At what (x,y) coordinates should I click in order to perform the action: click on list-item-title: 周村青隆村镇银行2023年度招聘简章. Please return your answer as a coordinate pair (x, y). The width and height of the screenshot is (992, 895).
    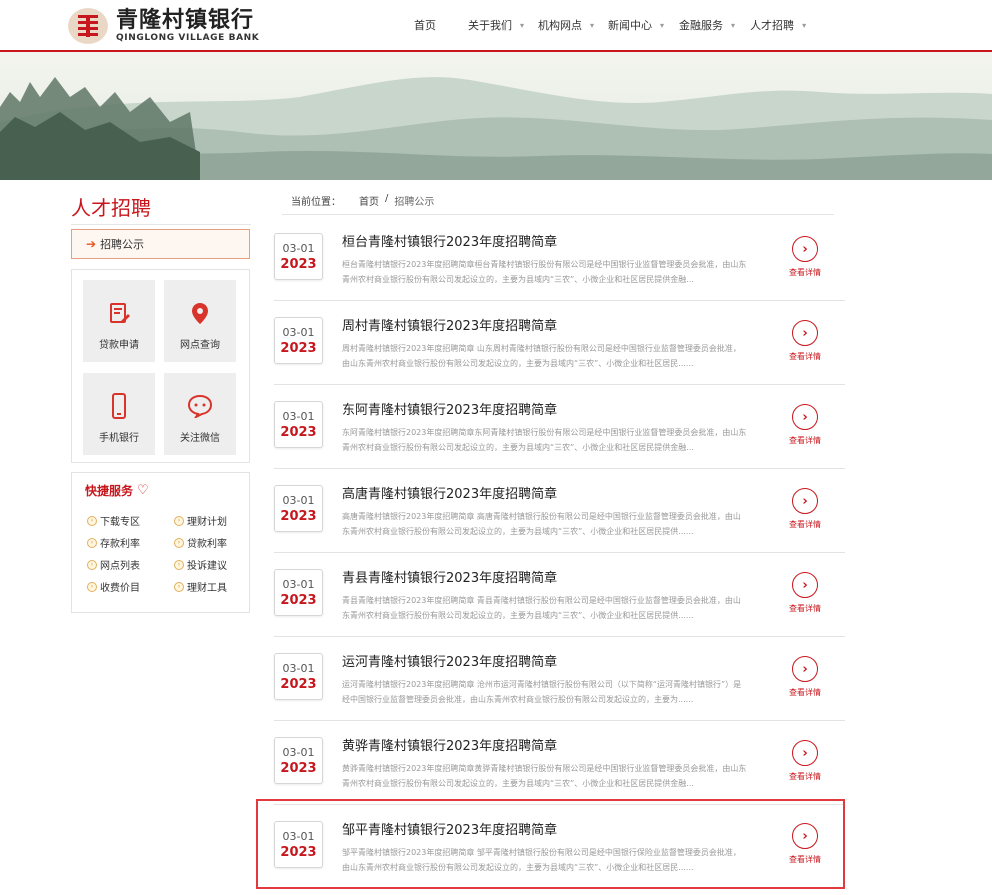
    Looking at the image, I should click on (449, 324).